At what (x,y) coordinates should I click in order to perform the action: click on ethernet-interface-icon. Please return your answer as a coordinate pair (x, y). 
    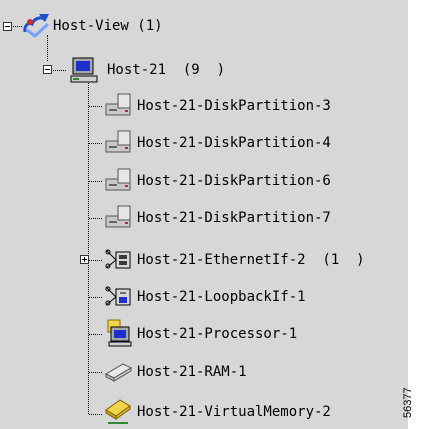
    Looking at the image, I should click on (118, 259).